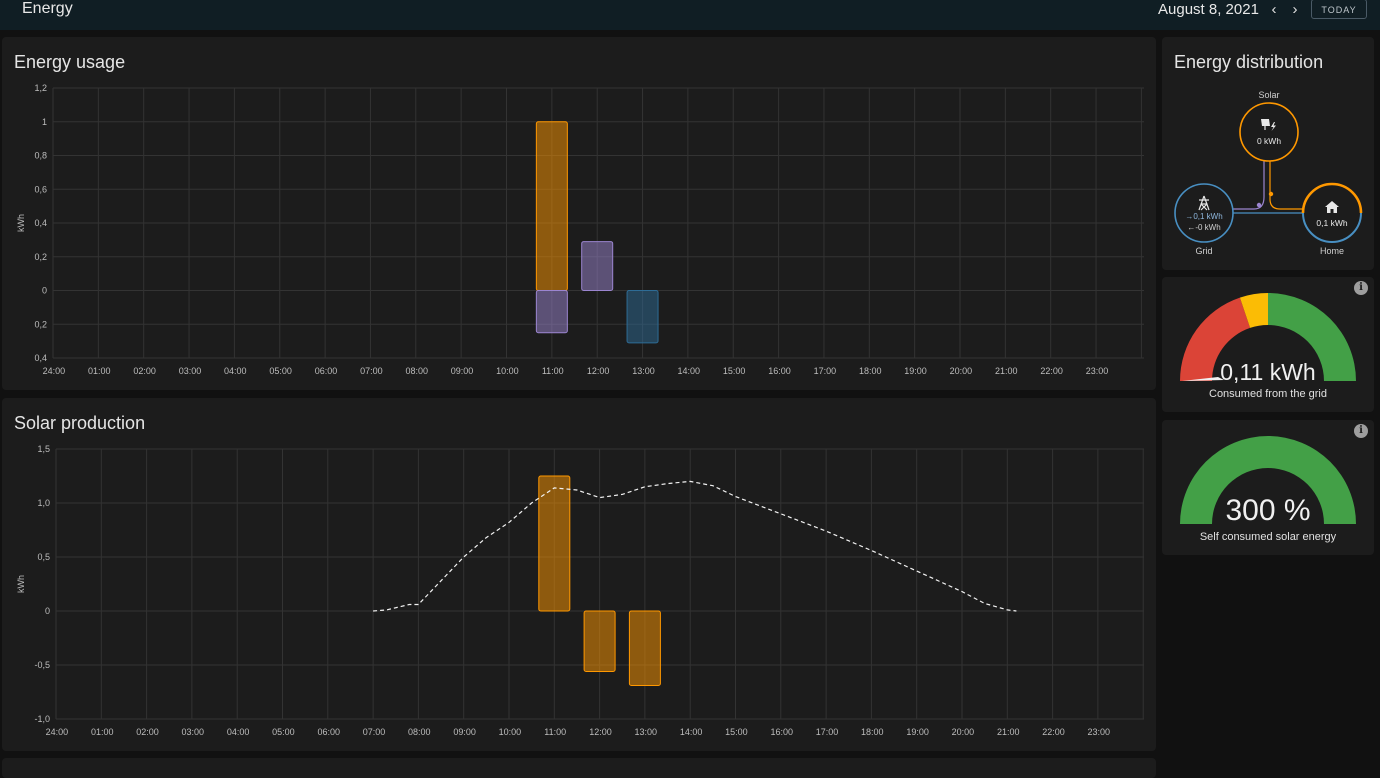 The width and height of the screenshot is (1380, 778). Describe the element at coordinates (1331, 223) in the screenshot. I see `home-value: 0,1 kWh` at that location.